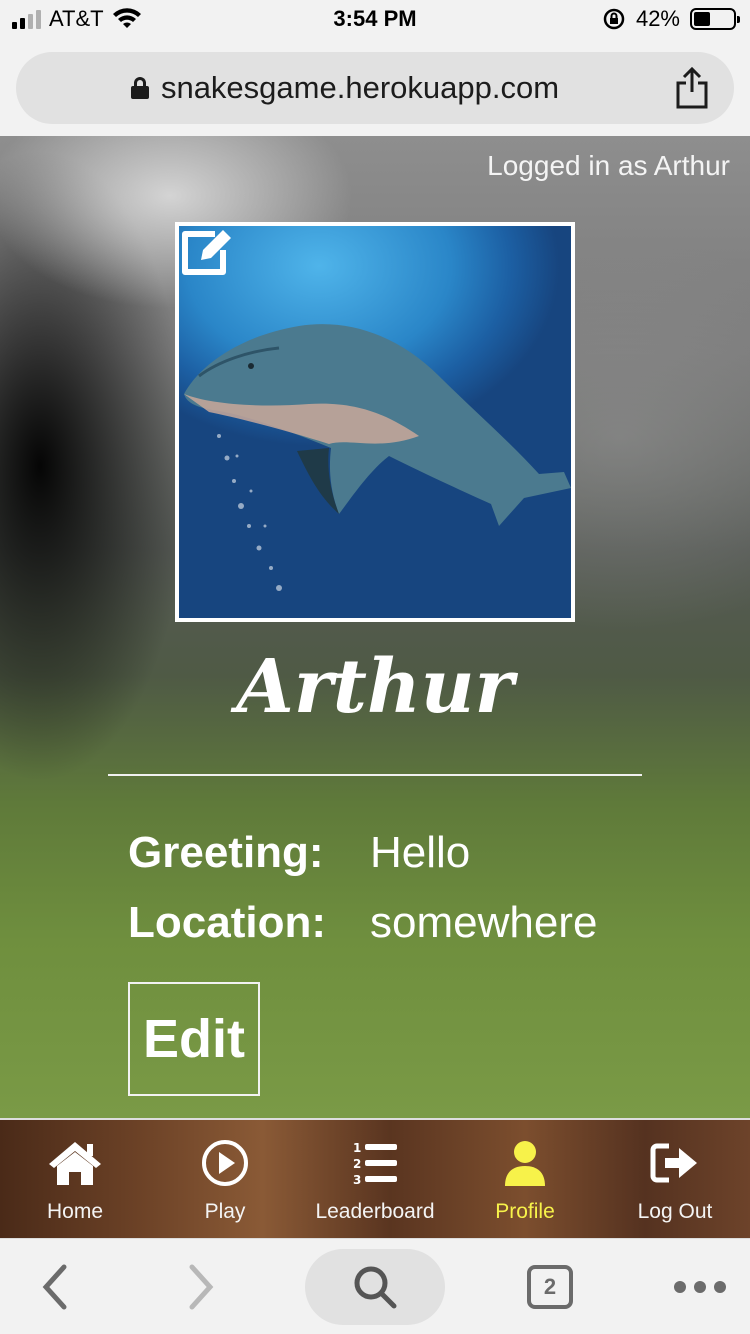  I want to click on logged-in-status: Logged in as Arthur, so click(608, 165).